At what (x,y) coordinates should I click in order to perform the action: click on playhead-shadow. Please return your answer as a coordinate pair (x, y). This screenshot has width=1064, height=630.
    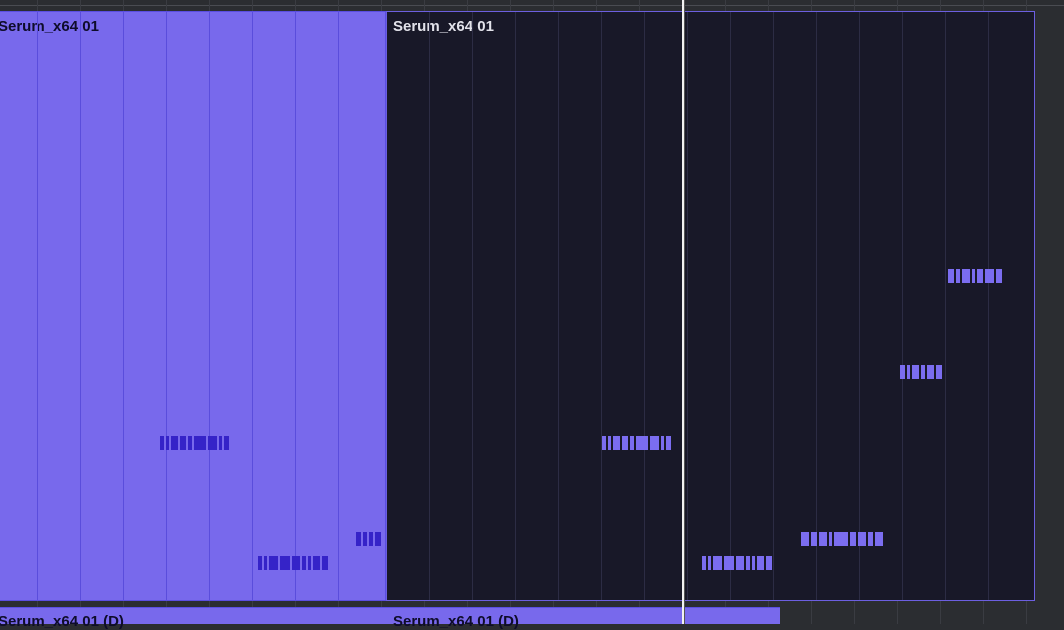
    Looking at the image, I should click on (684, 312).